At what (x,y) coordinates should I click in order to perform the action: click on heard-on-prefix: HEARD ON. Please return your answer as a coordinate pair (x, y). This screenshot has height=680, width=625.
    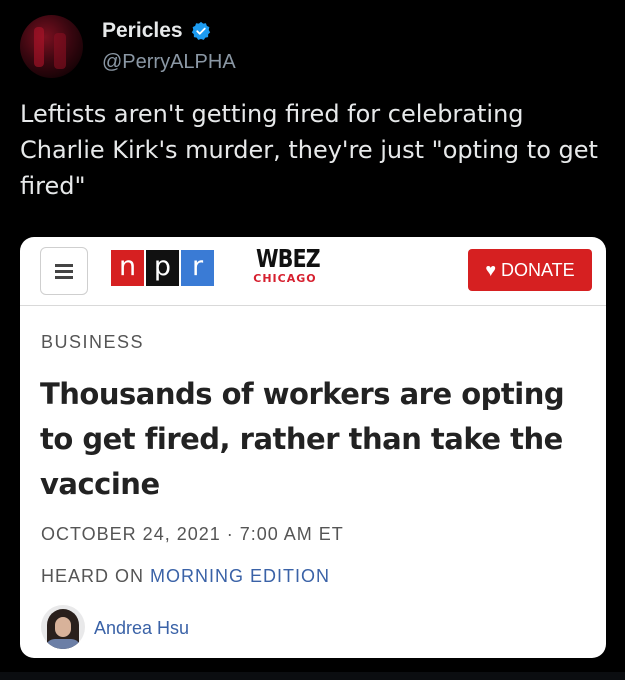
    Looking at the image, I should click on (96, 576).